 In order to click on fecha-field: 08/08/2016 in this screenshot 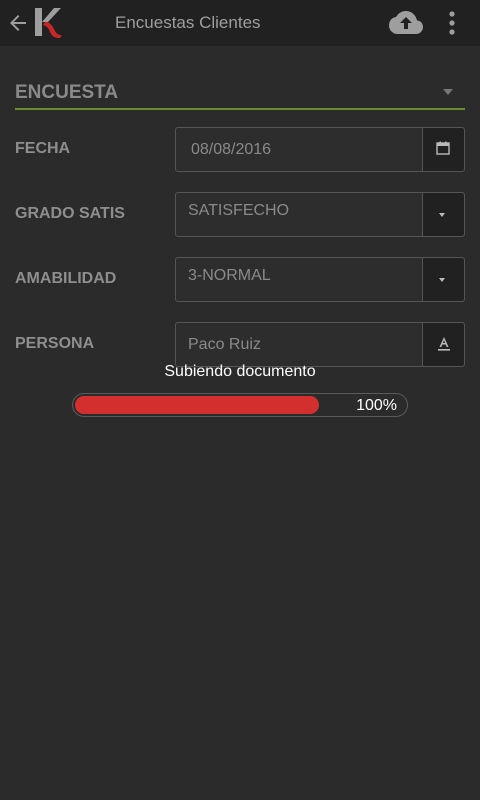, I will do `click(320, 149)`.